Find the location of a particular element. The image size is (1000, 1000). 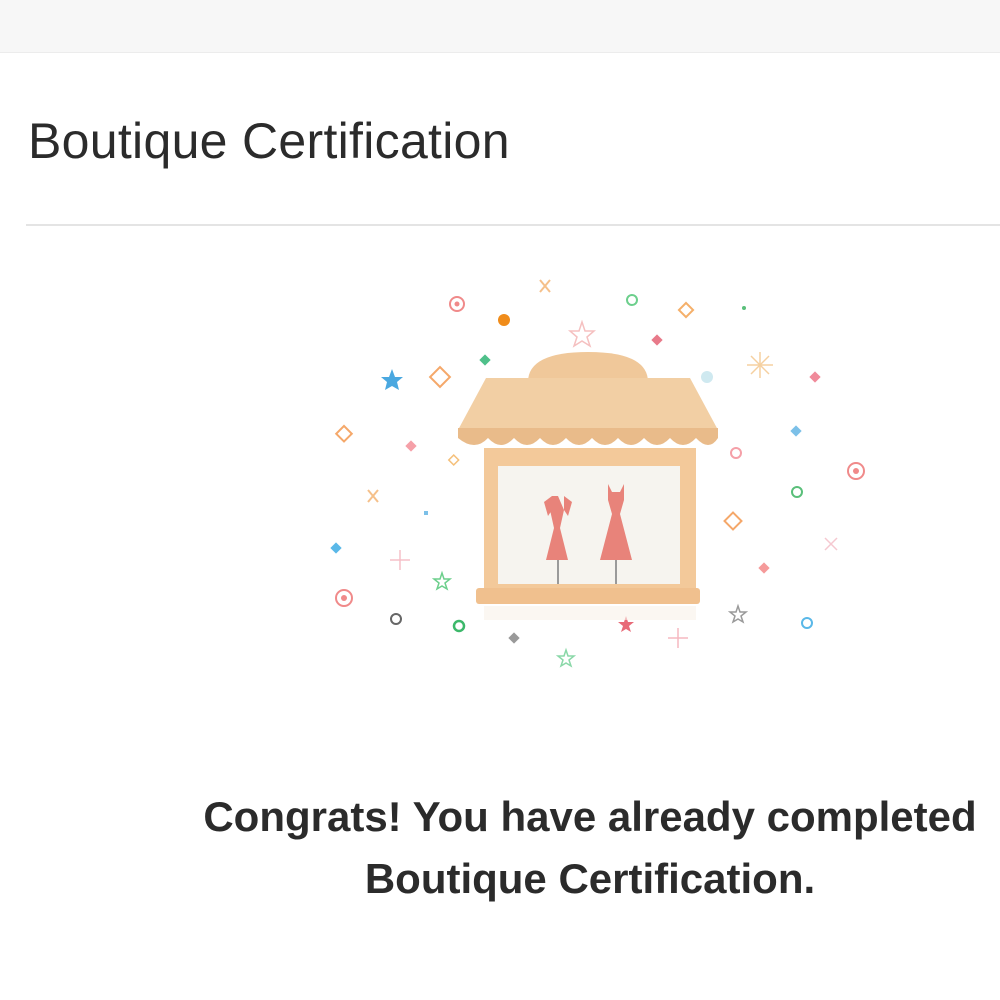

divider is located at coordinates (513, 225).